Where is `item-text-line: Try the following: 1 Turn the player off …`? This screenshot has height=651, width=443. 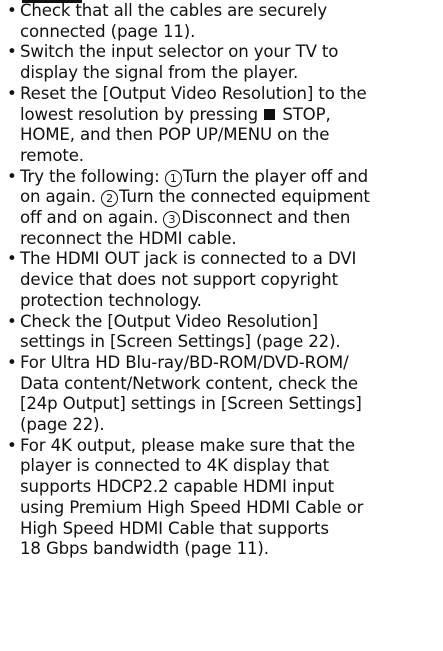
item-text-line: Try the following: 1 Turn the player off … is located at coordinates (231, 177).